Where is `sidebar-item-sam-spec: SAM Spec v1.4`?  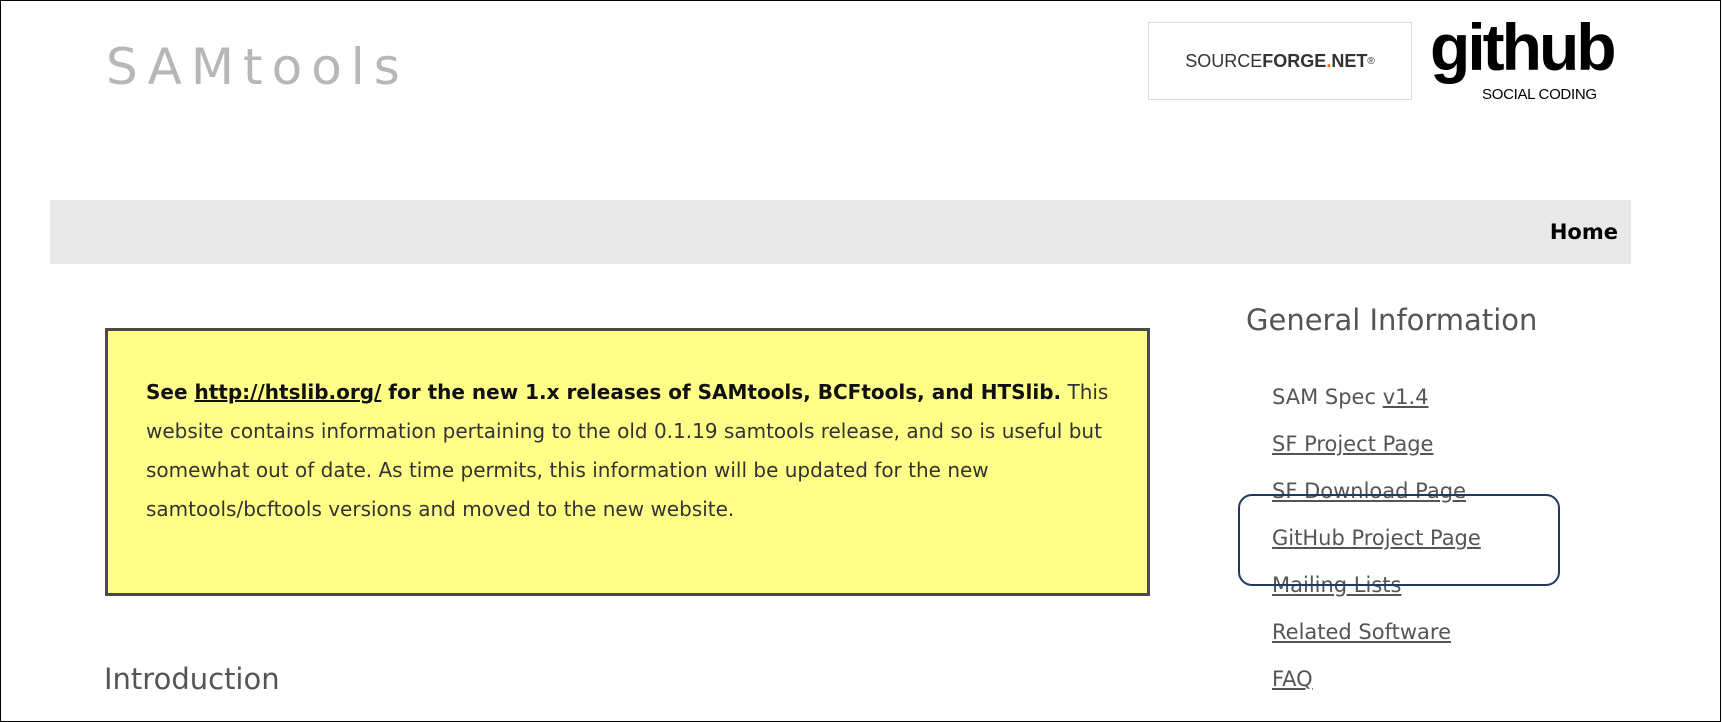 sidebar-item-sam-spec: SAM Spec v1.4 is located at coordinates (1376, 397).